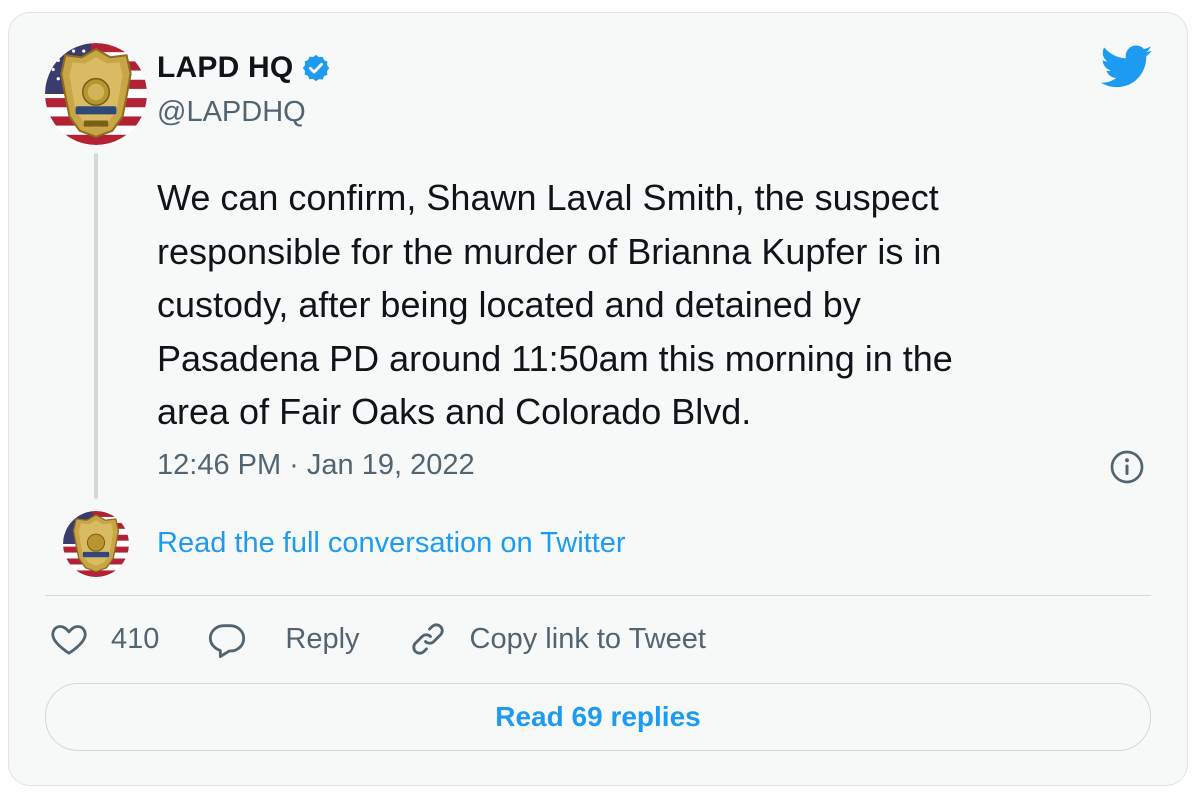 Image resolution: width=1200 pixels, height=796 pixels. Describe the element at coordinates (231, 112) in the screenshot. I see `author-handle: @LAPDHQ` at that location.